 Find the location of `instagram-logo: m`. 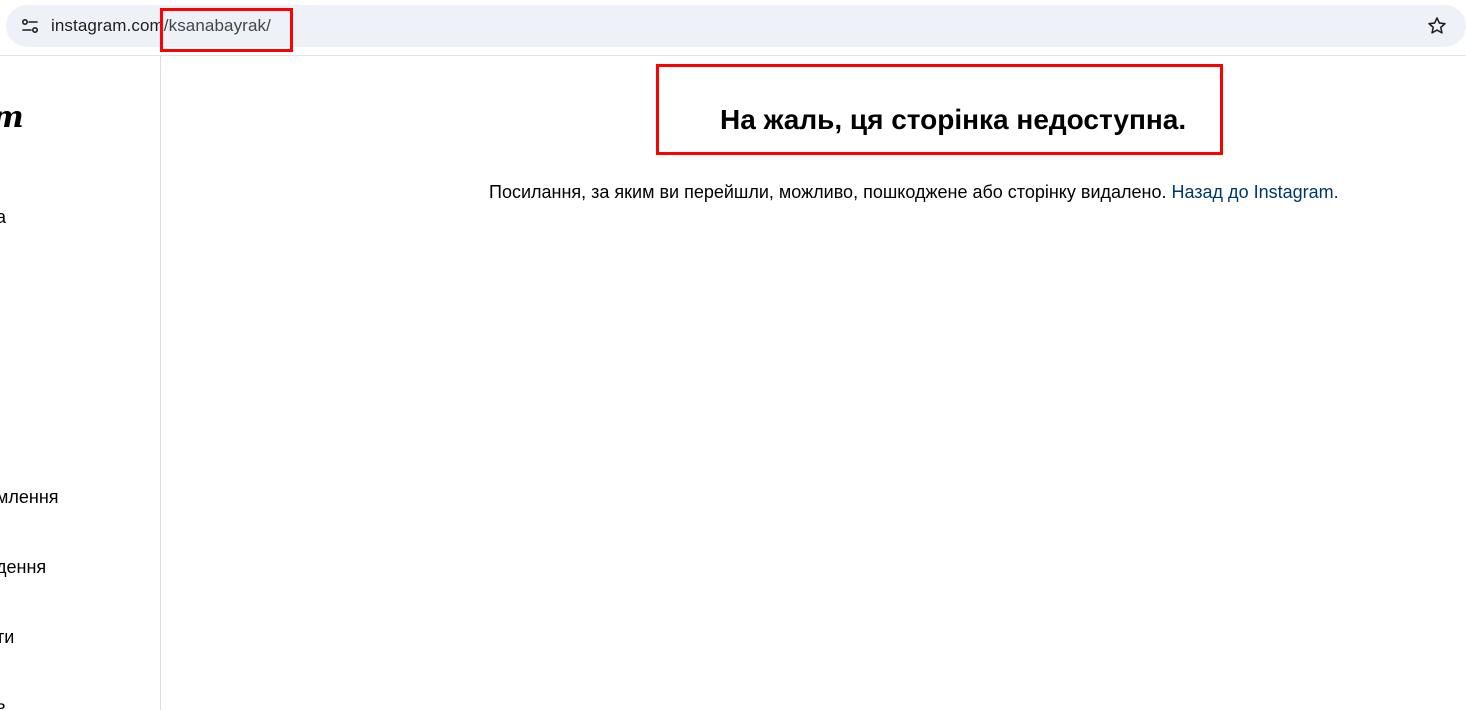

instagram-logo: m is located at coordinates (12, 117).